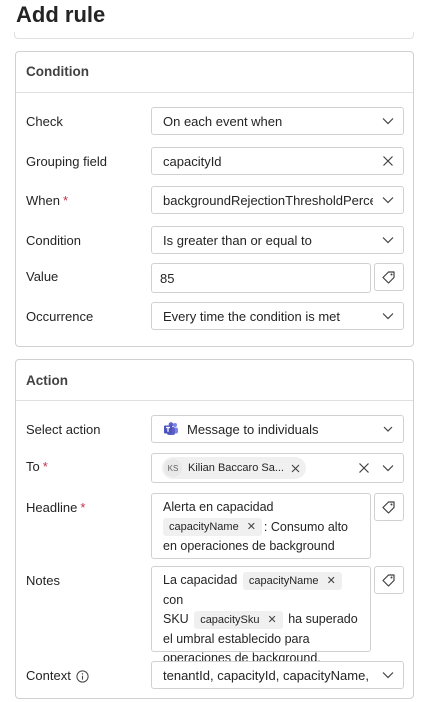 The image size is (427, 702). Describe the element at coordinates (43, 200) in the screenshot. I see `when-label-text: When` at that location.